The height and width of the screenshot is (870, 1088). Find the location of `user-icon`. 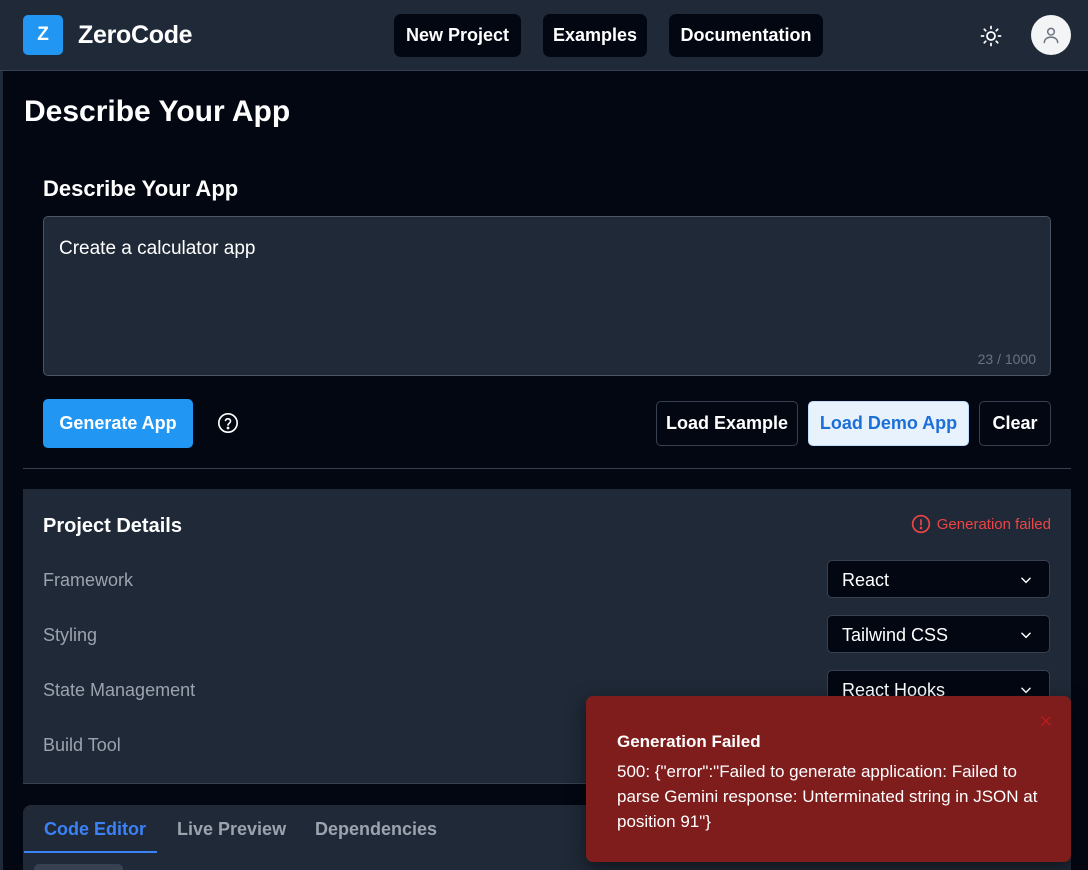

user-icon is located at coordinates (1051, 35).